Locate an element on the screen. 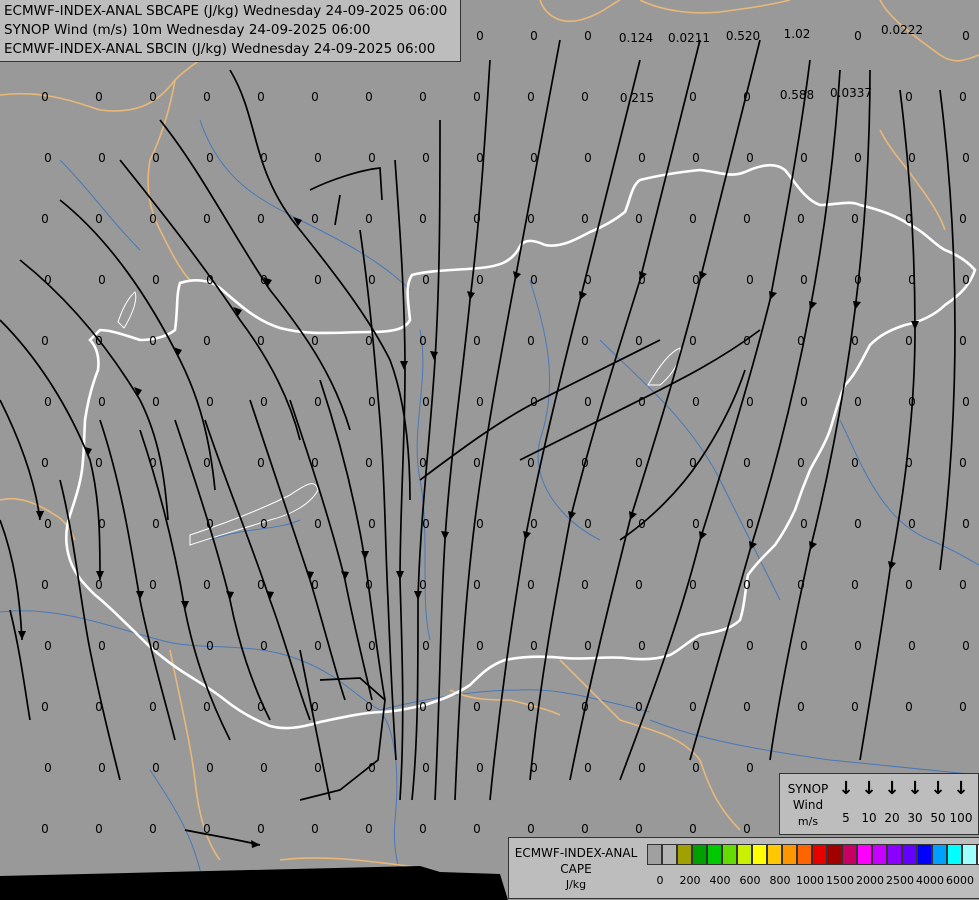 This screenshot has height=900, width=979. nonzero-value: 0.124 is located at coordinates (636, 38).